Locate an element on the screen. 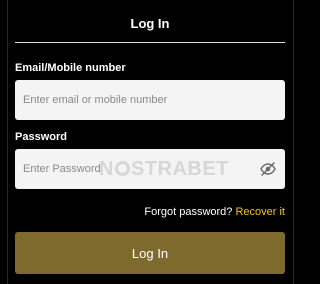  email-label: Email/Mobile number is located at coordinates (70, 68).